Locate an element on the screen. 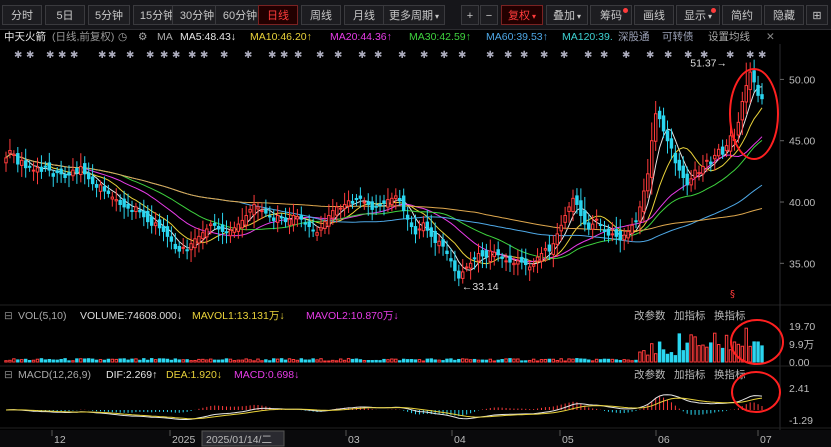 This screenshot has height=447, width=831. layout-button-label: ⊞ is located at coordinates (817, 16).